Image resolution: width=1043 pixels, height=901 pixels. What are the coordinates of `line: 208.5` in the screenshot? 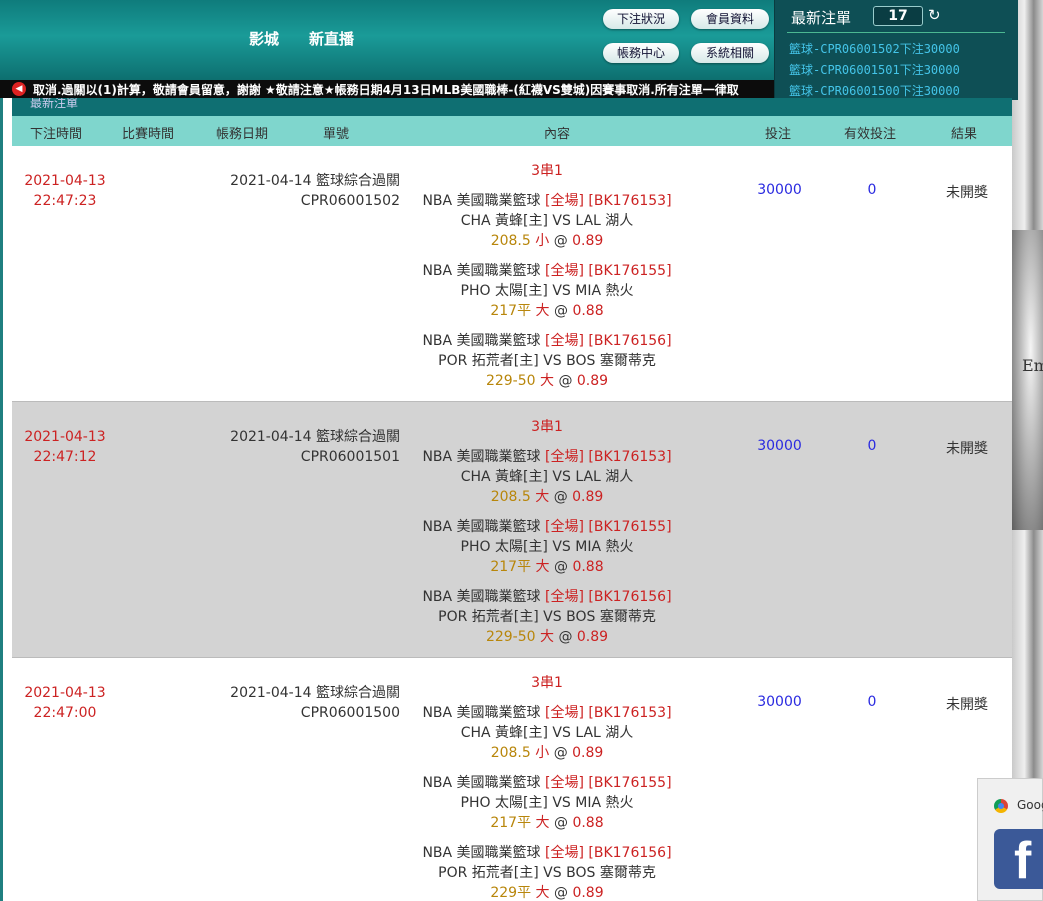 It's located at (510, 241).